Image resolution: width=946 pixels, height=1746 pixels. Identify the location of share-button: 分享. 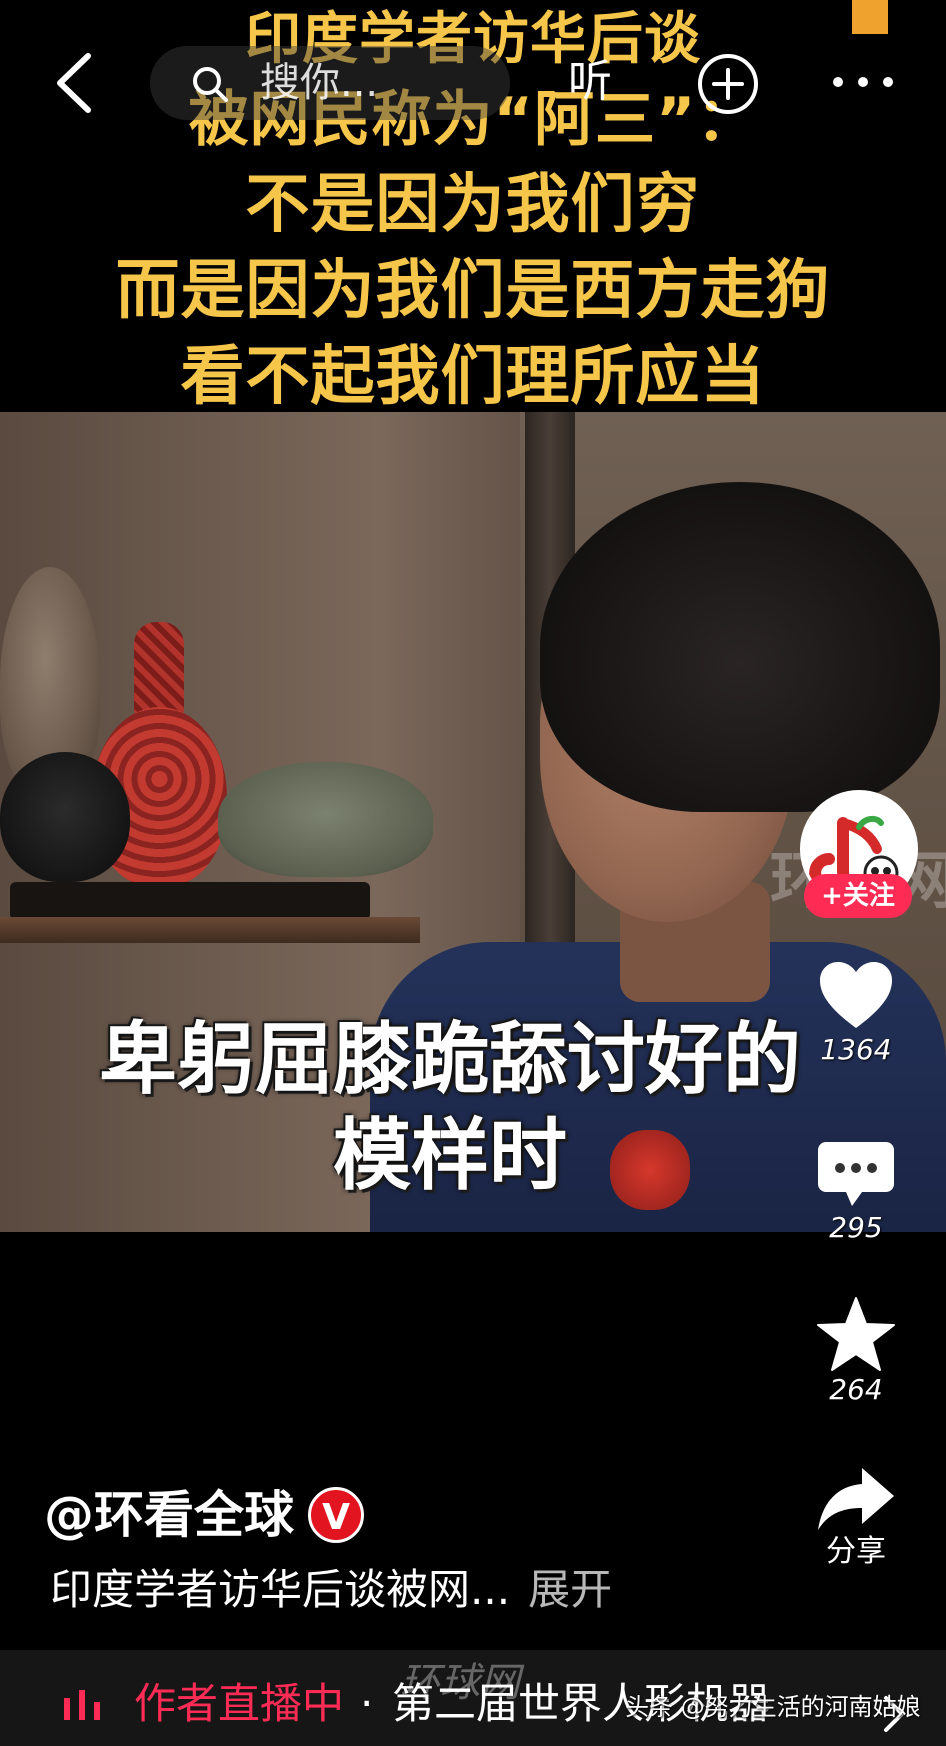
(856, 1517).